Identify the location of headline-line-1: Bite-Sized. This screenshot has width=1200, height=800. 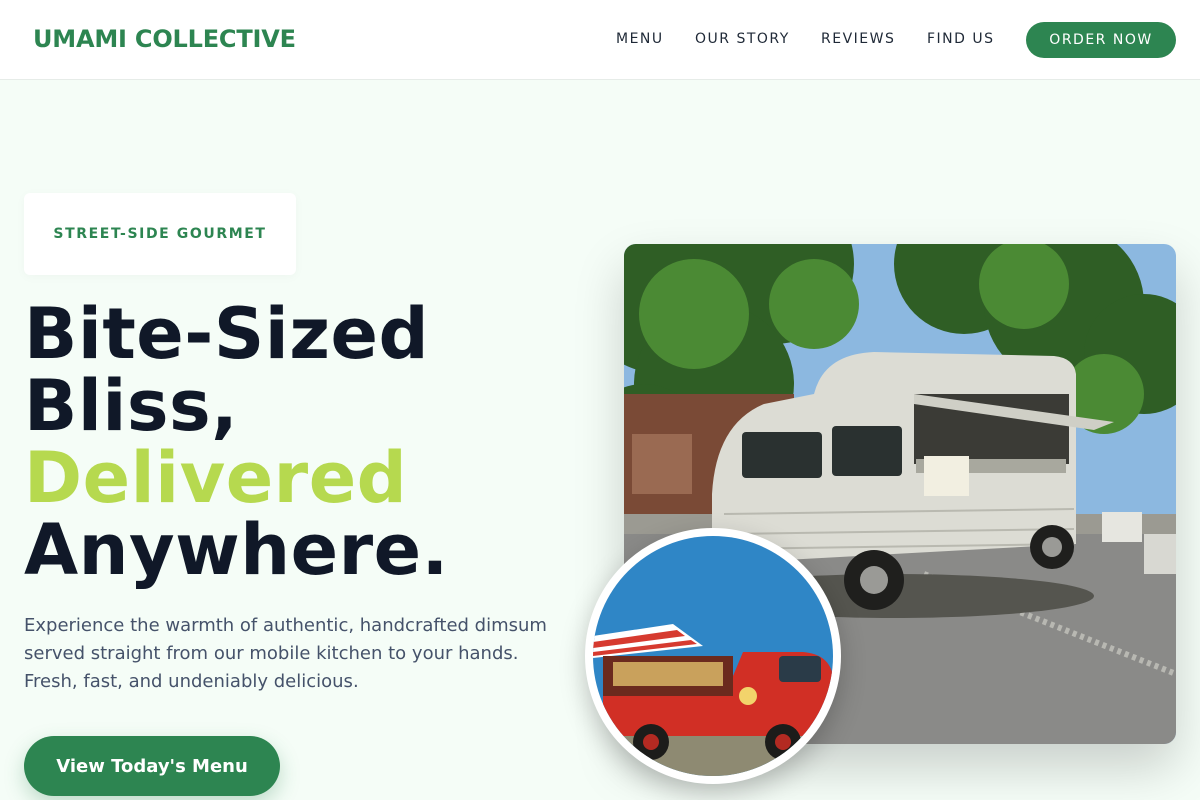
(227, 334).